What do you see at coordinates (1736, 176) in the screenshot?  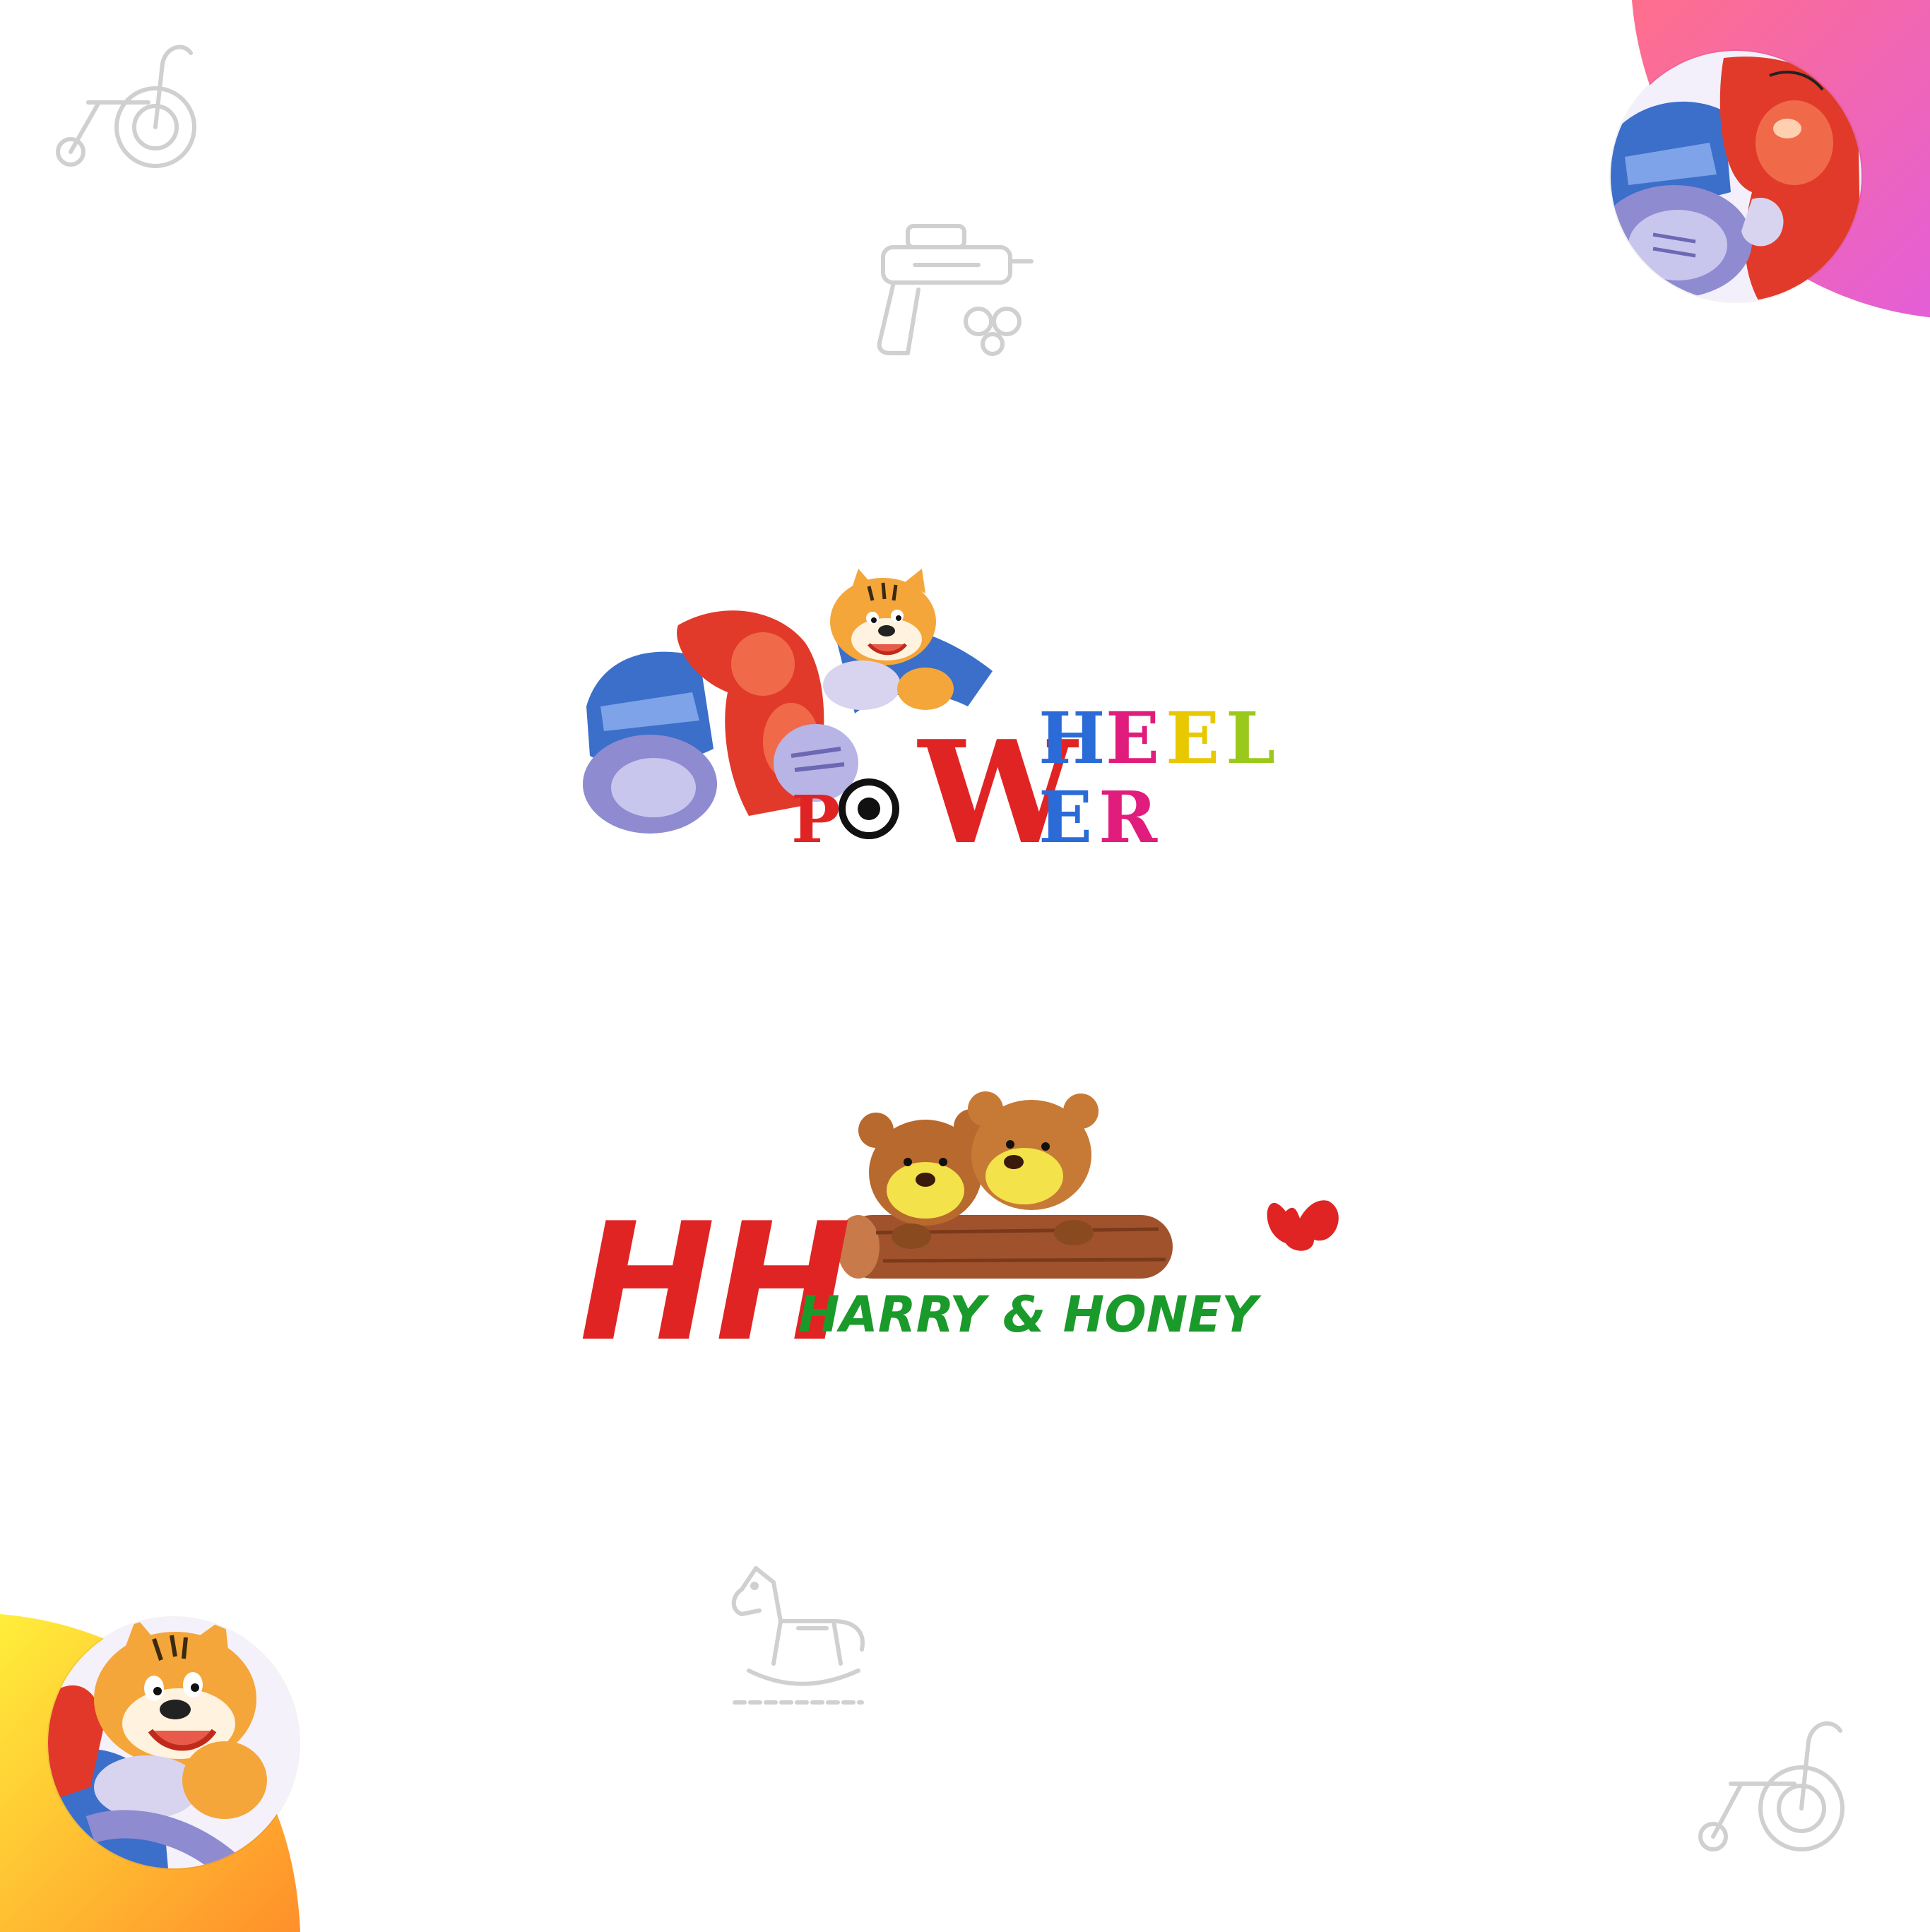 I see `motorbike-badge-image` at bounding box center [1736, 176].